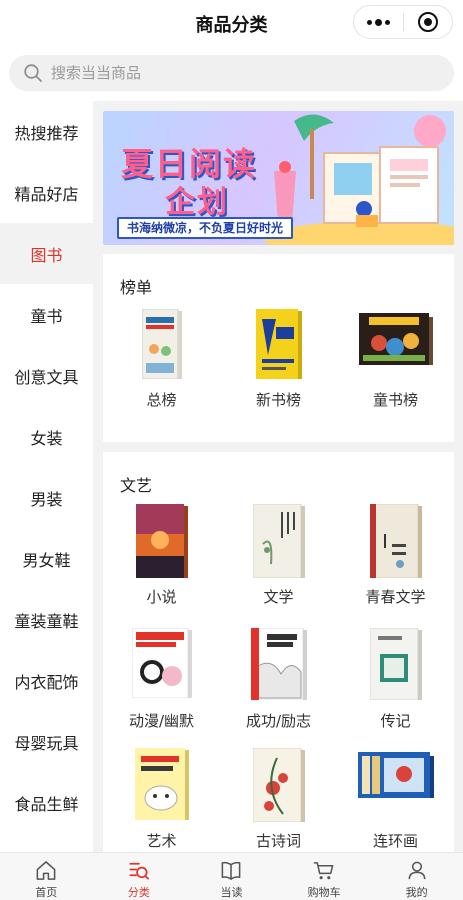 Image resolution: width=463 pixels, height=900 pixels. What do you see at coordinates (231, 23) in the screenshot?
I see `nav-bar: 商品分类` at bounding box center [231, 23].